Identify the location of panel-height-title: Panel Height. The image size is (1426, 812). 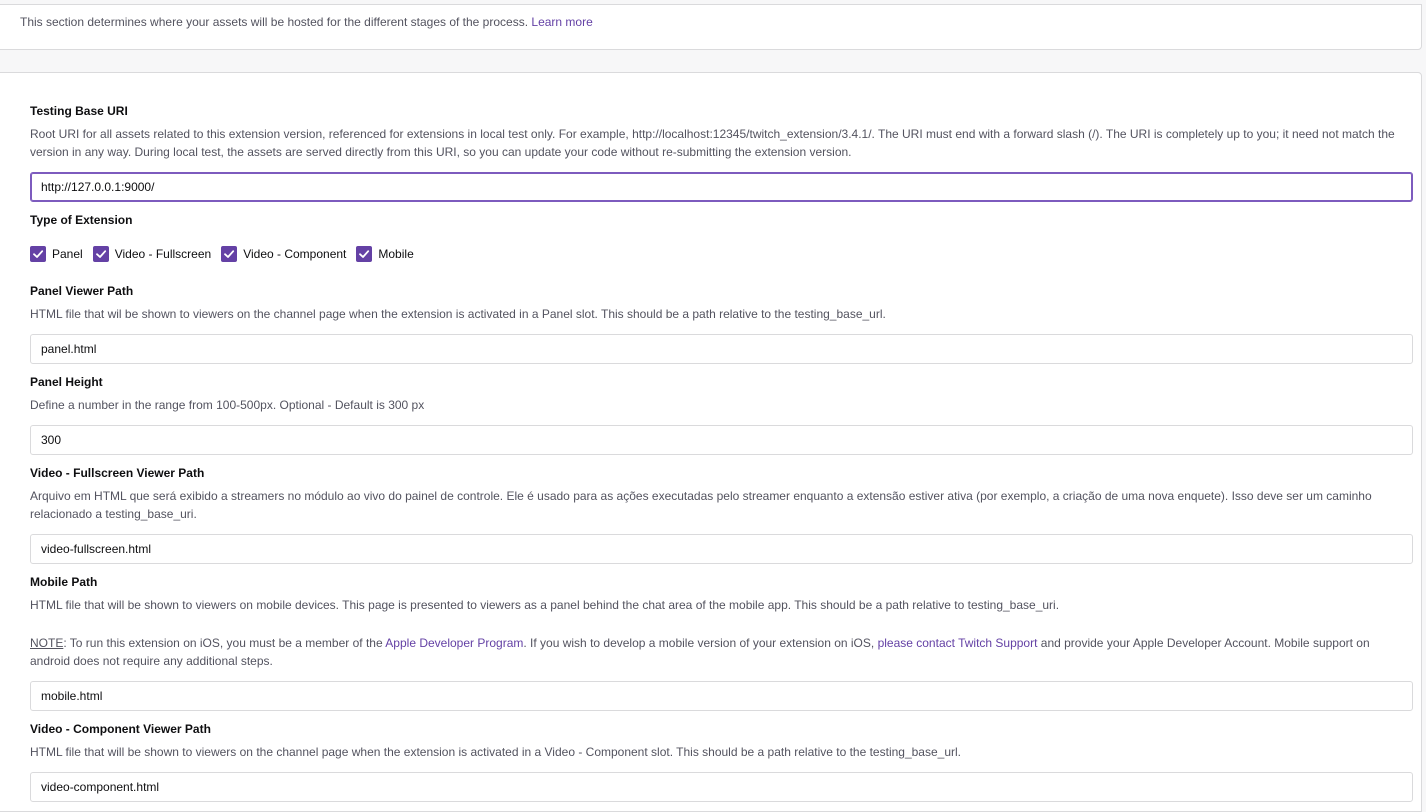
(66, 382).